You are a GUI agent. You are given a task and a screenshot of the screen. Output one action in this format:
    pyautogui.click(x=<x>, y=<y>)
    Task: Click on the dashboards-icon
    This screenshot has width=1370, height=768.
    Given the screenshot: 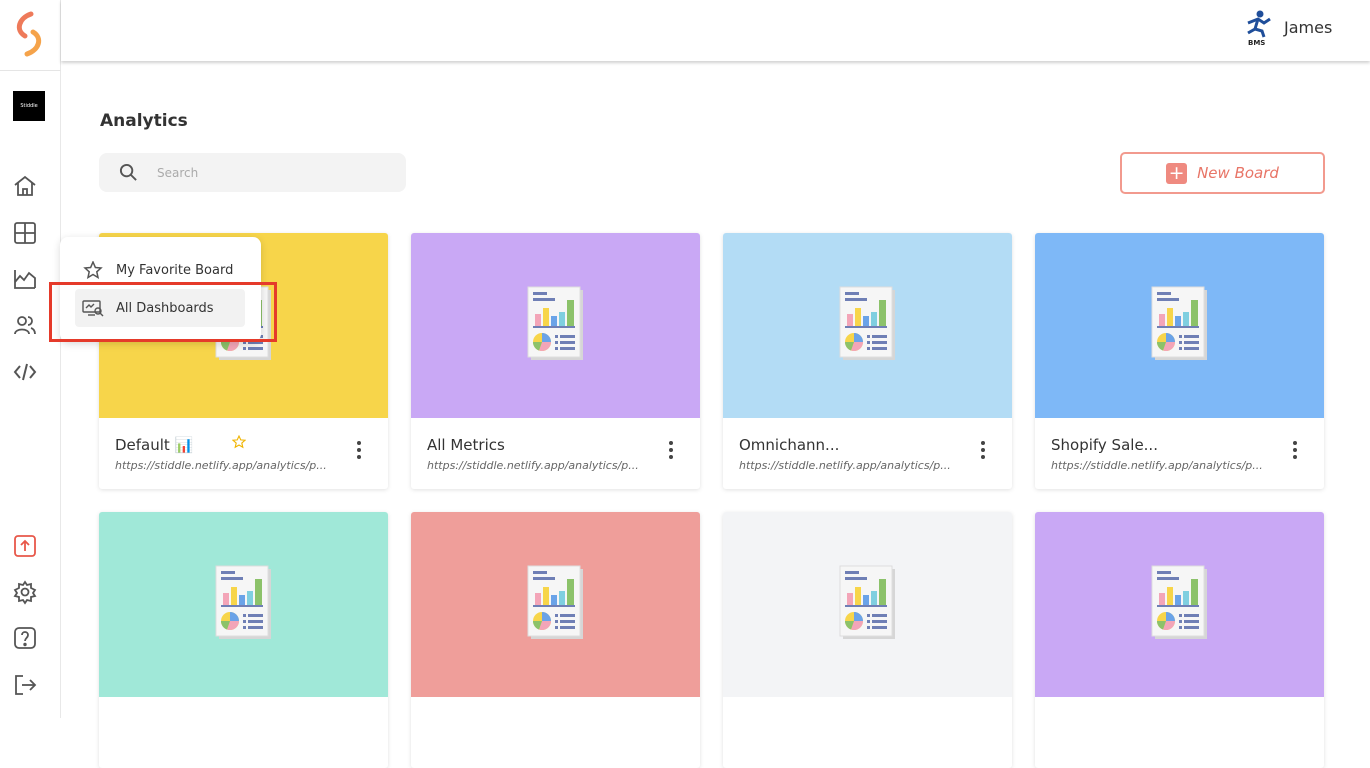 What is the action you would take?
    pyautogui.click(x=93, y=308)
    